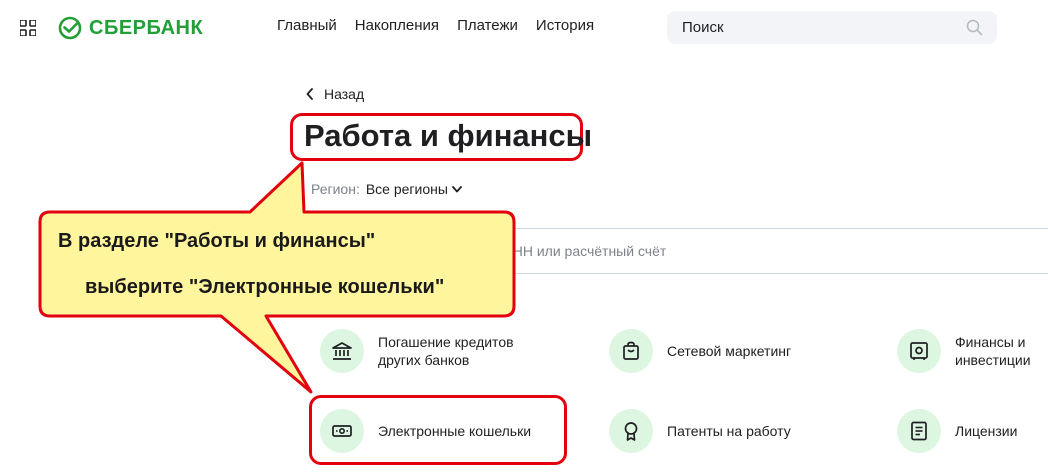  What do you see at coordinates (28, 28) in the screenshot?
I see `apps-grid-icon` at bounding box center [28, 28].